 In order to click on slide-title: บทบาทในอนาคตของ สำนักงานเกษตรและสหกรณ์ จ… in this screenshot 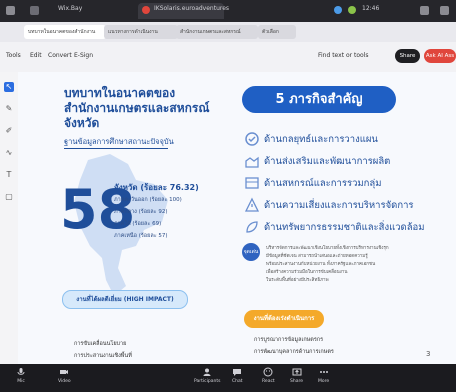, I will do `click(137, 108)`.